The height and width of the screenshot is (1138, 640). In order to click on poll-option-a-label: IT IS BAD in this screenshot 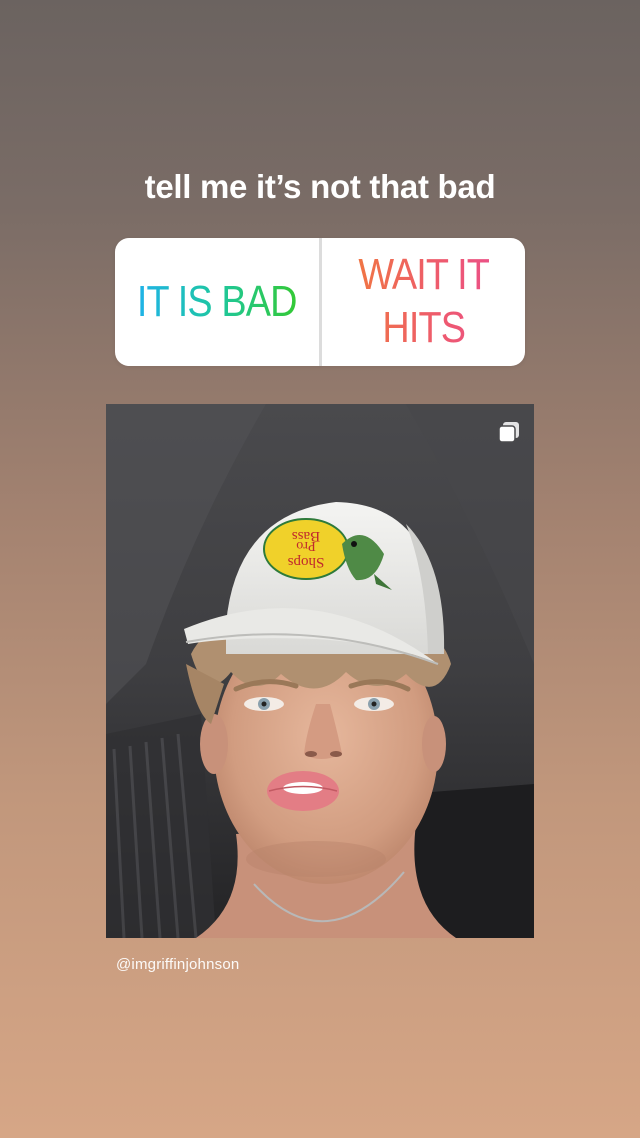, I will do `click(217, 302)`.